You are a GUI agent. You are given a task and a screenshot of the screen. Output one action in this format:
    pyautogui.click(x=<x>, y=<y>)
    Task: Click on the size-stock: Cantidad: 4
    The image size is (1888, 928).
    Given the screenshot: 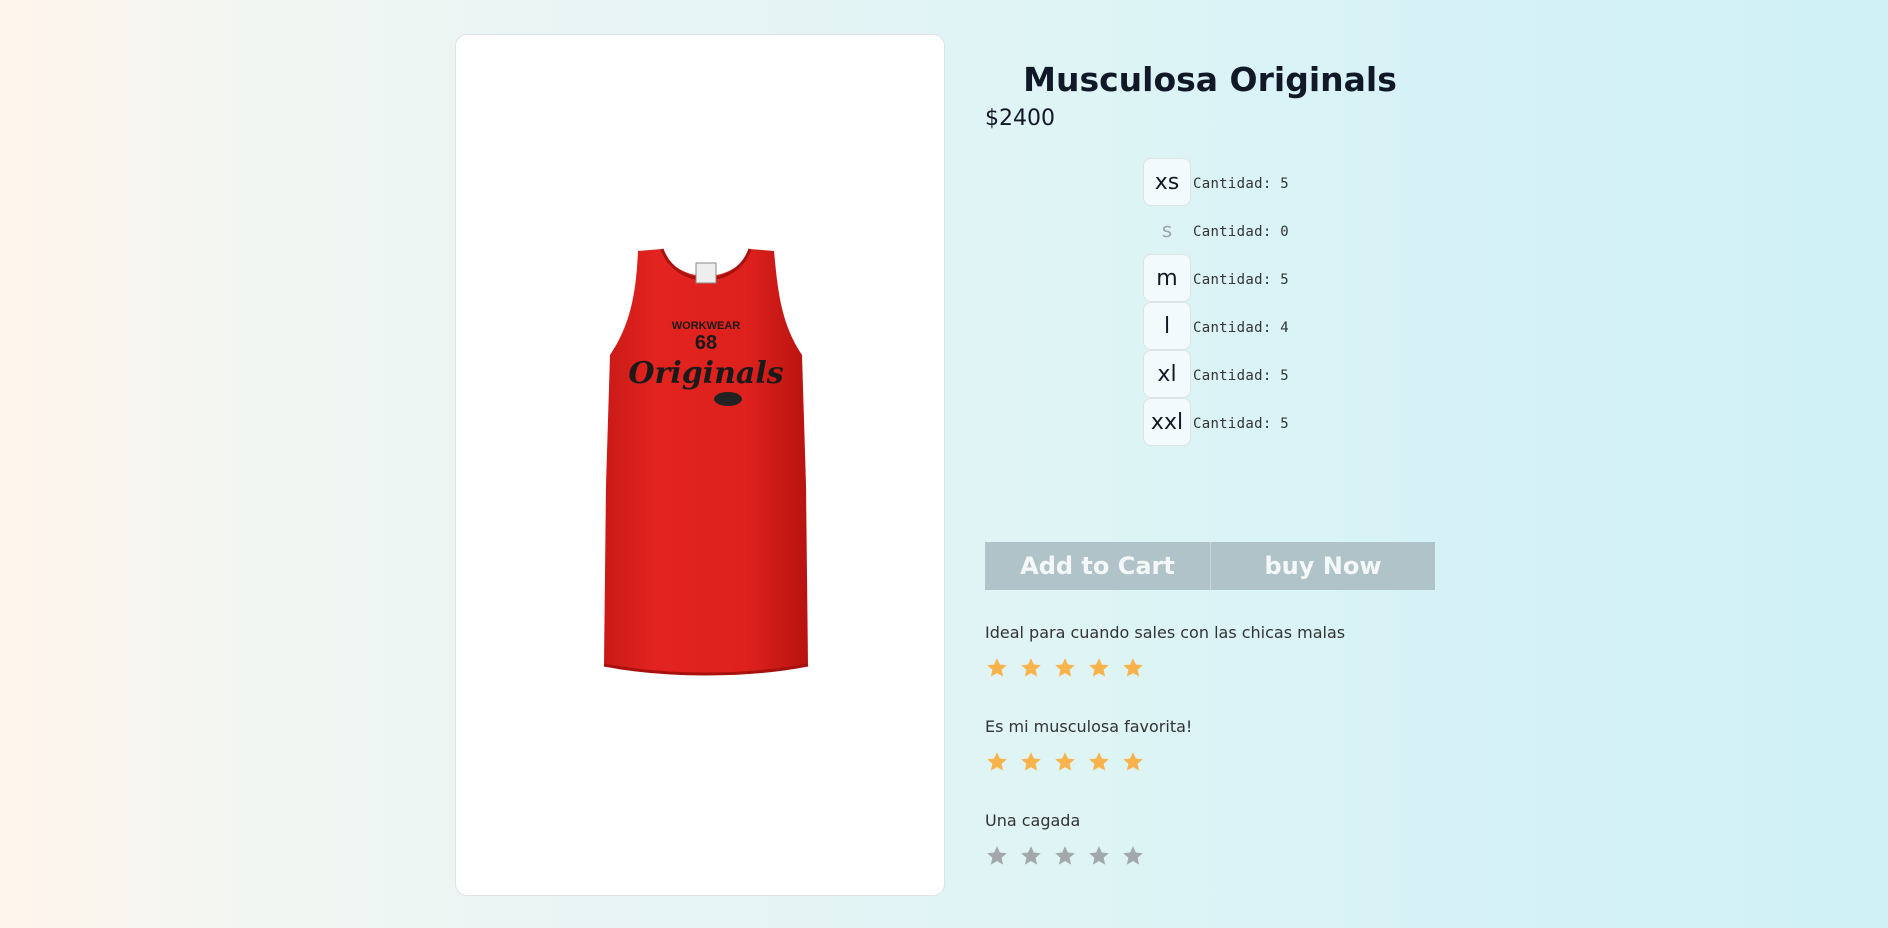 What is the action you would take?
    pyautogui.click(x=1241, y=328)
    